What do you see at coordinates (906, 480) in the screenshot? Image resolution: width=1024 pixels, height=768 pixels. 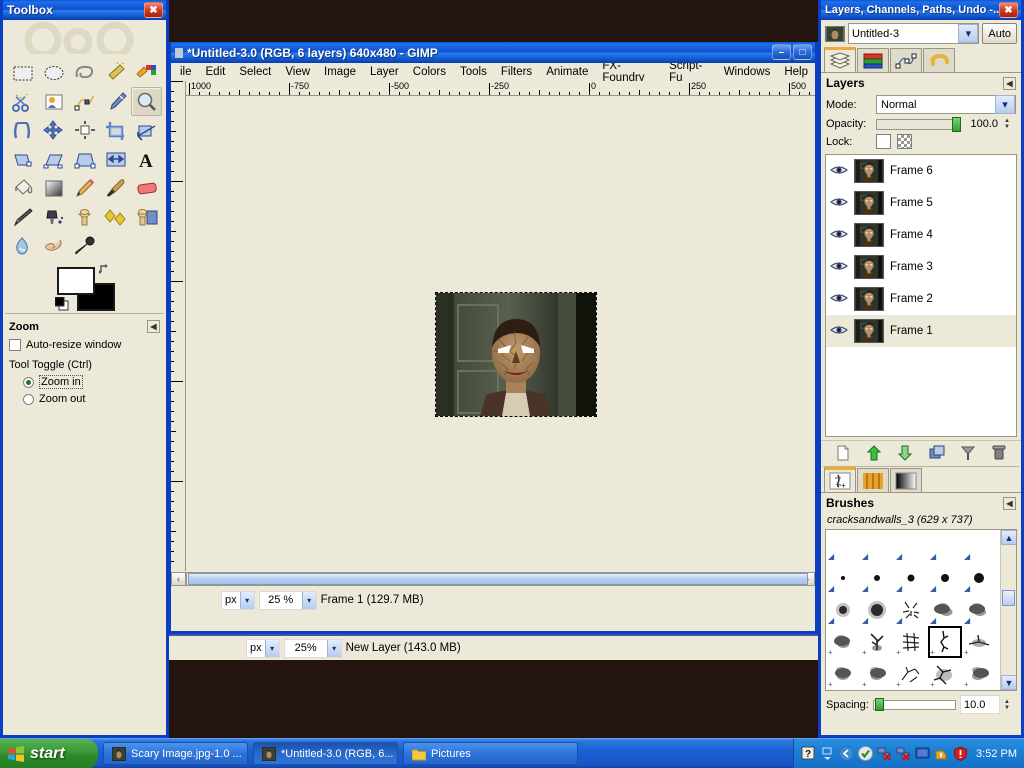 I see `gradients-tab` at bounding box center [906, 480].